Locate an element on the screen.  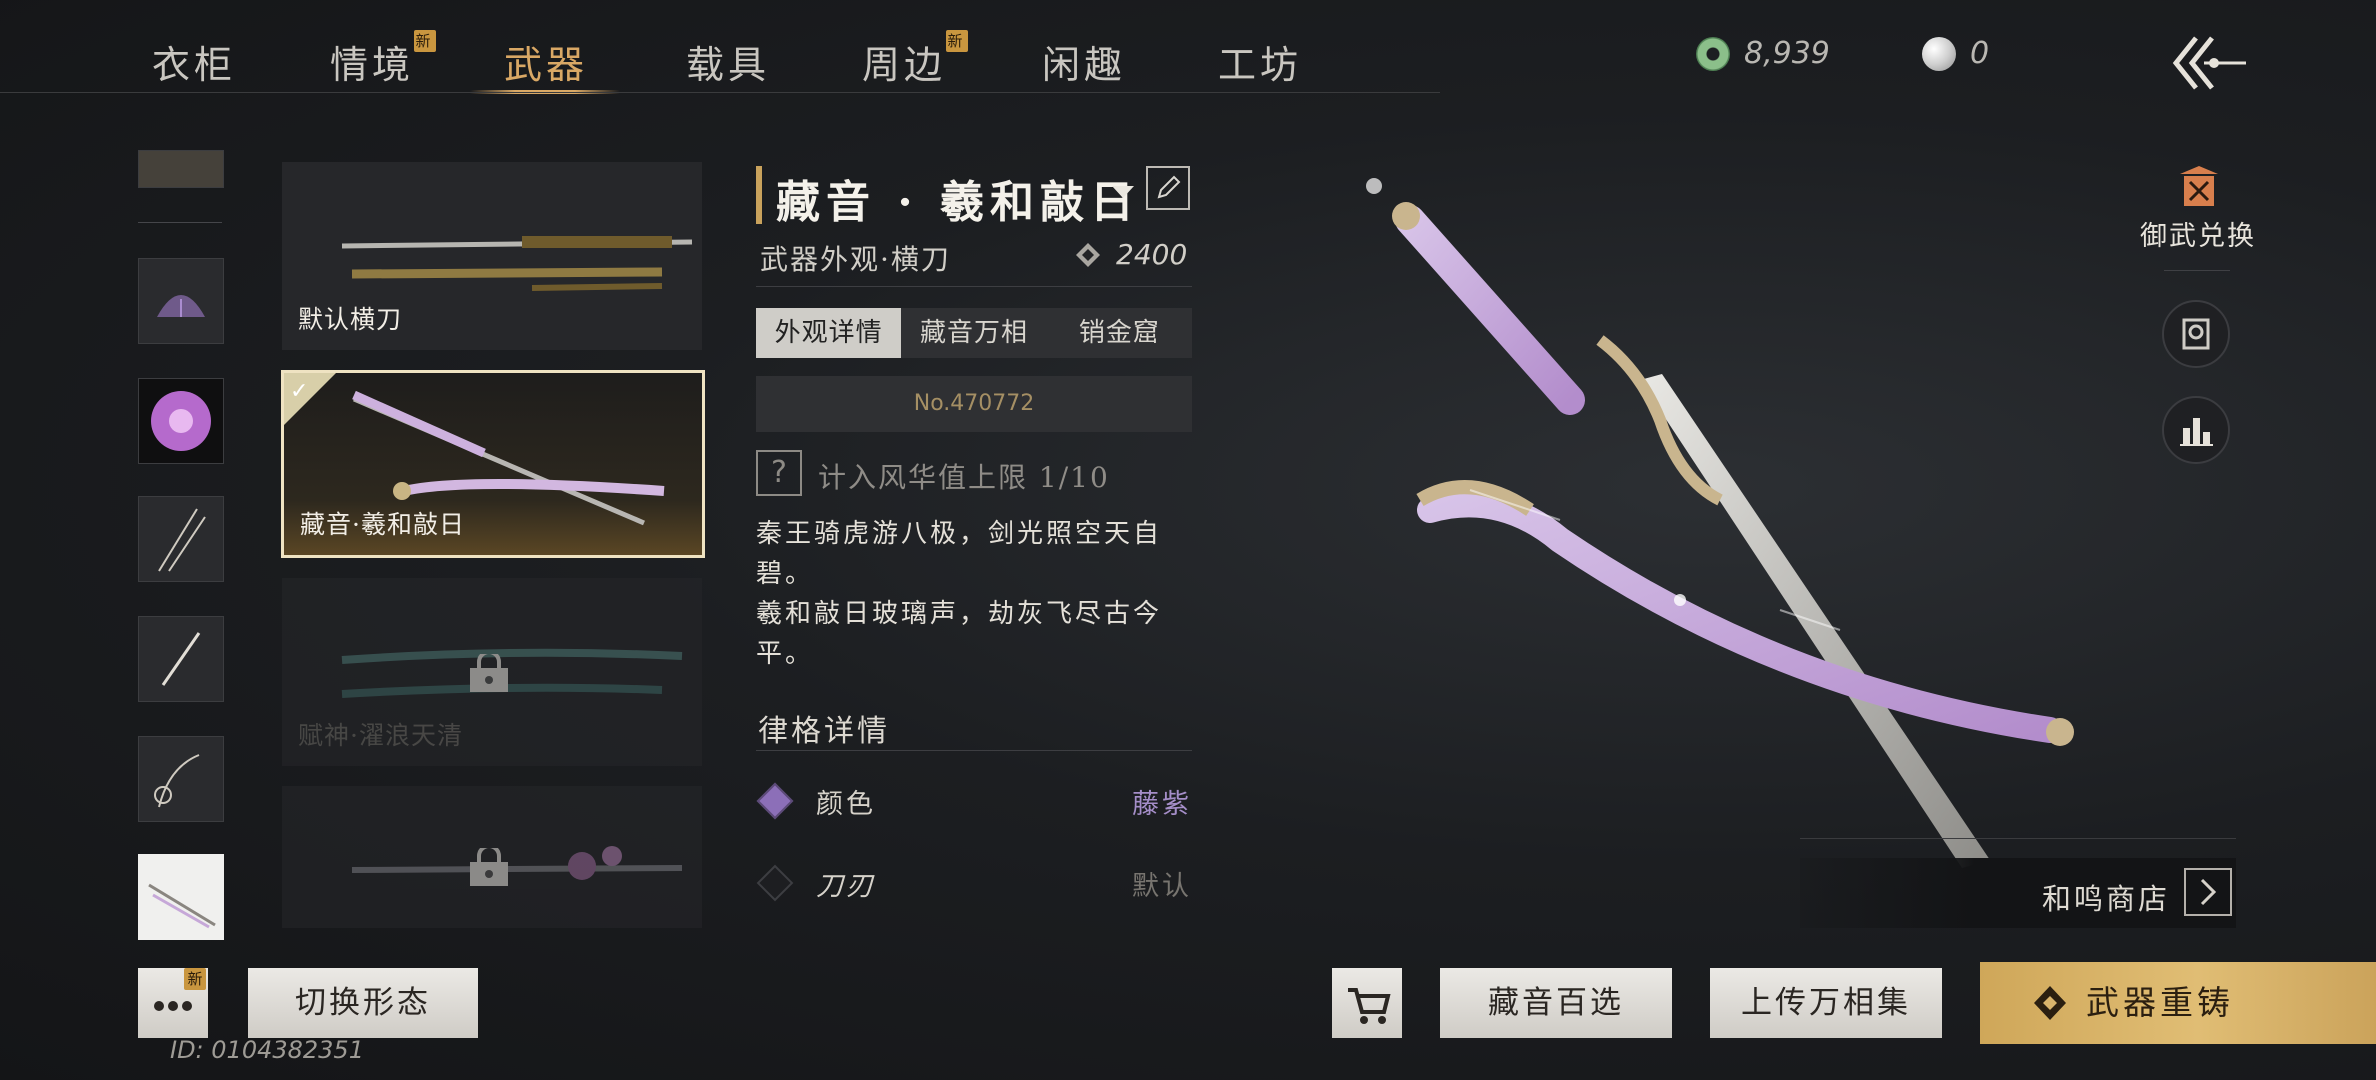
tab-scene: 情境新 is located at coordinates (383, 59).